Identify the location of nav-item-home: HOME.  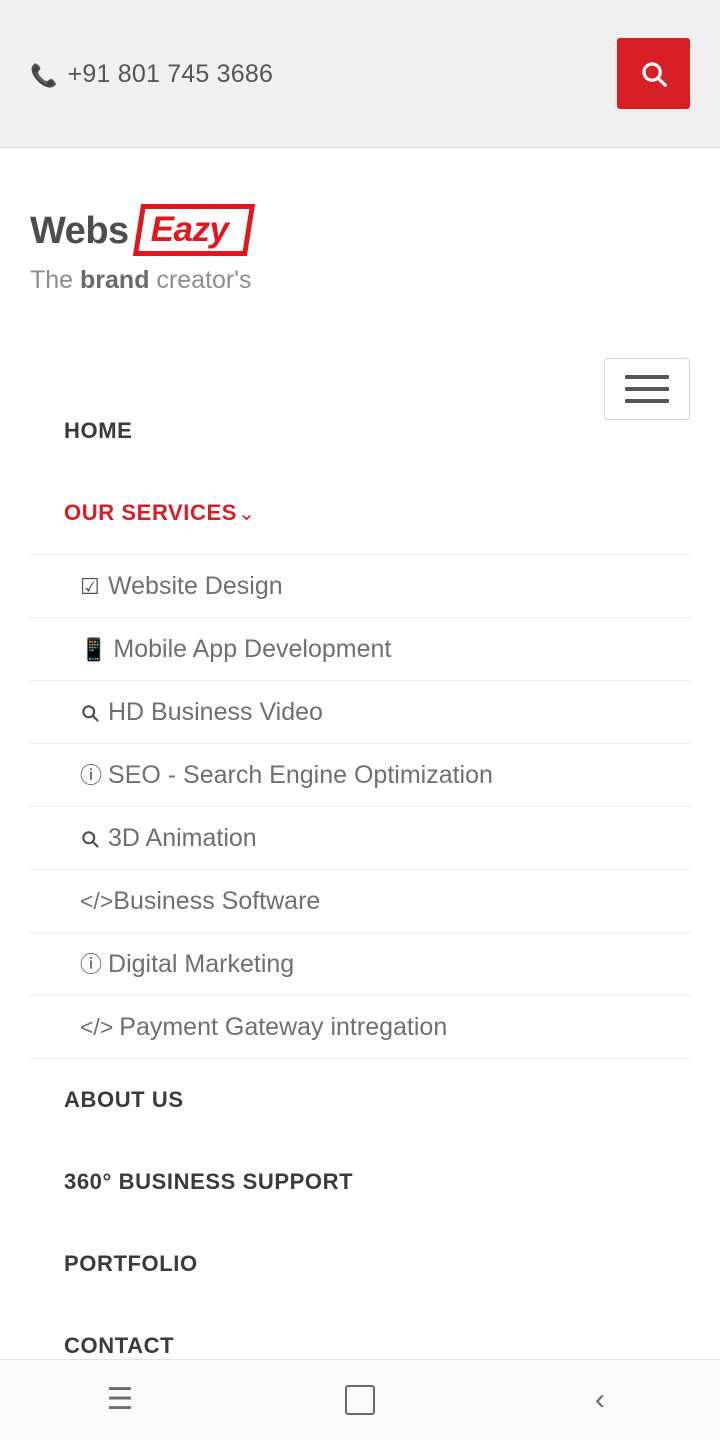
(360, 431).